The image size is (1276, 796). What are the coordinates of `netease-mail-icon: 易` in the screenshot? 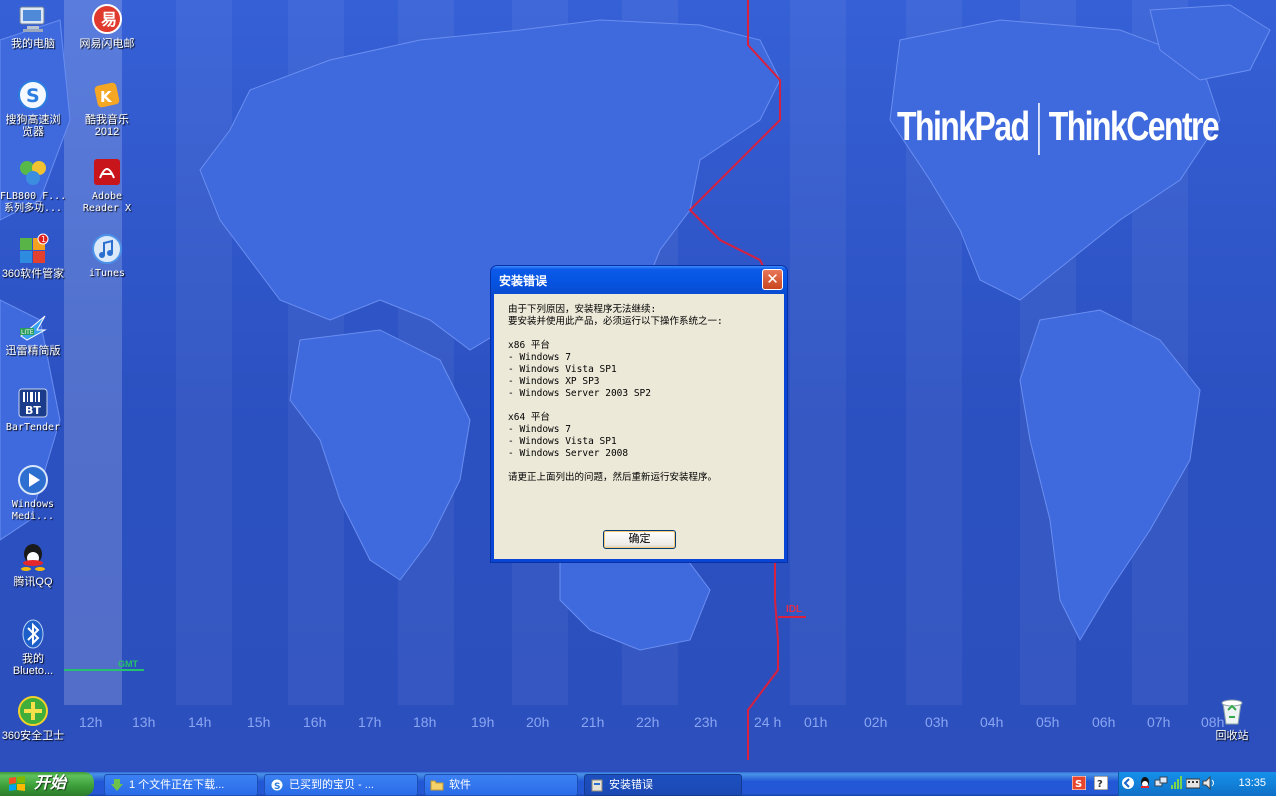 It's located at (107, 19).